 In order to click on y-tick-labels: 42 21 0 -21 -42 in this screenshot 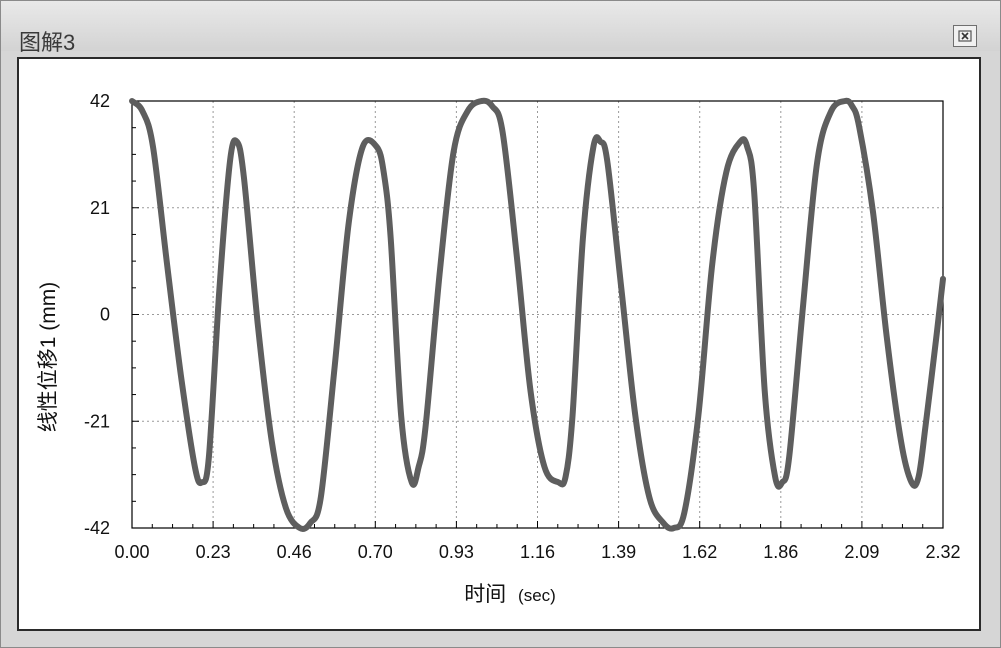, I will do `click(97, 314)`.